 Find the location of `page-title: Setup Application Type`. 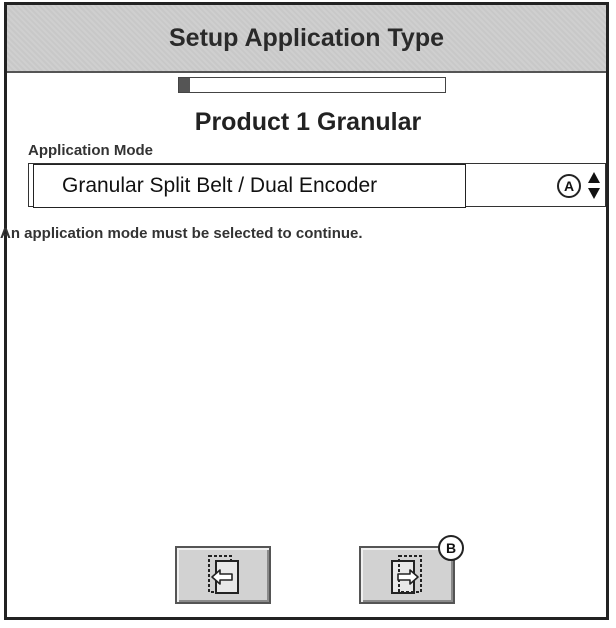

page-title: Setup Application Type is located at coordinates (306, 37).